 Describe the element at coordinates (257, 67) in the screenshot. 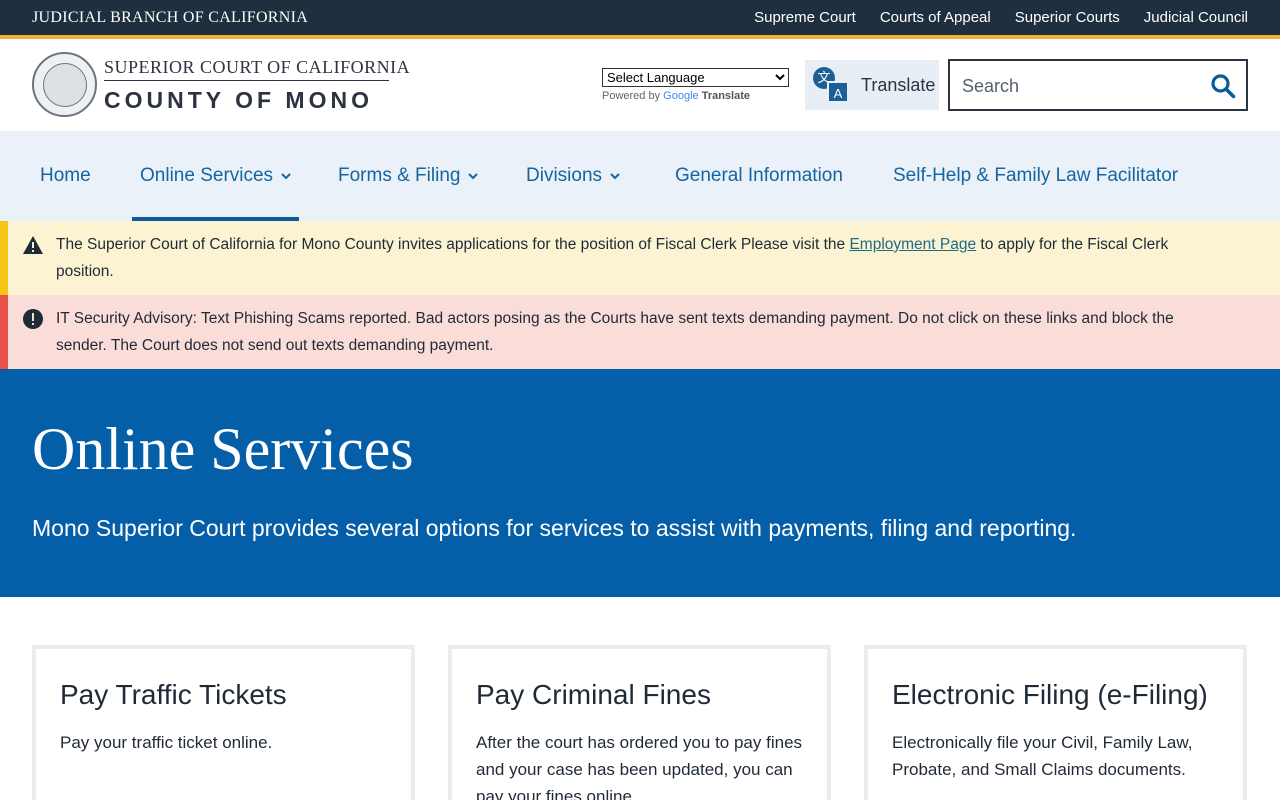

I see `court-name-line1: SUPERIOR COURT OF CALIFORNIA` at that location.